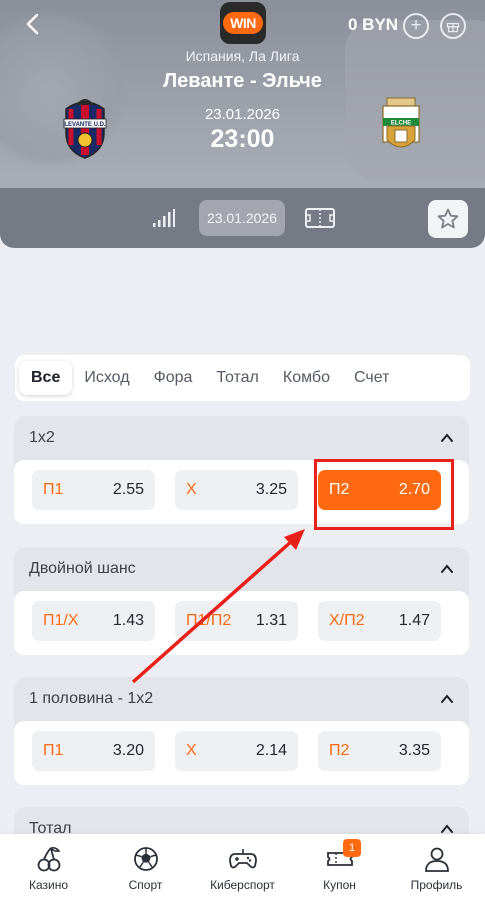 The height and width of the screenshot is (906, 485). I want to click on user-icon, so click(436, 859).